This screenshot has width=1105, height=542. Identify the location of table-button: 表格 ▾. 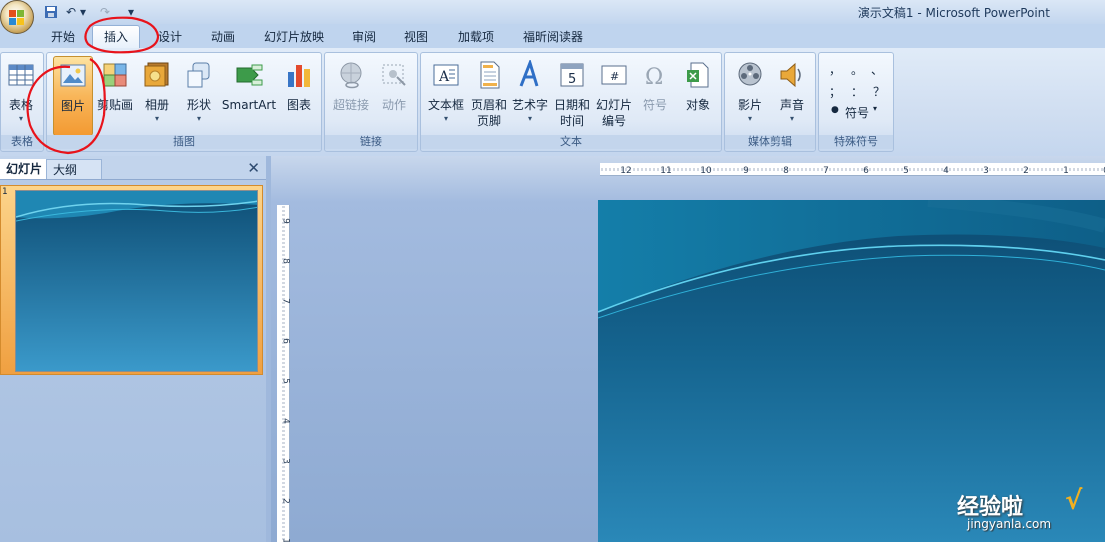
(21, 96).